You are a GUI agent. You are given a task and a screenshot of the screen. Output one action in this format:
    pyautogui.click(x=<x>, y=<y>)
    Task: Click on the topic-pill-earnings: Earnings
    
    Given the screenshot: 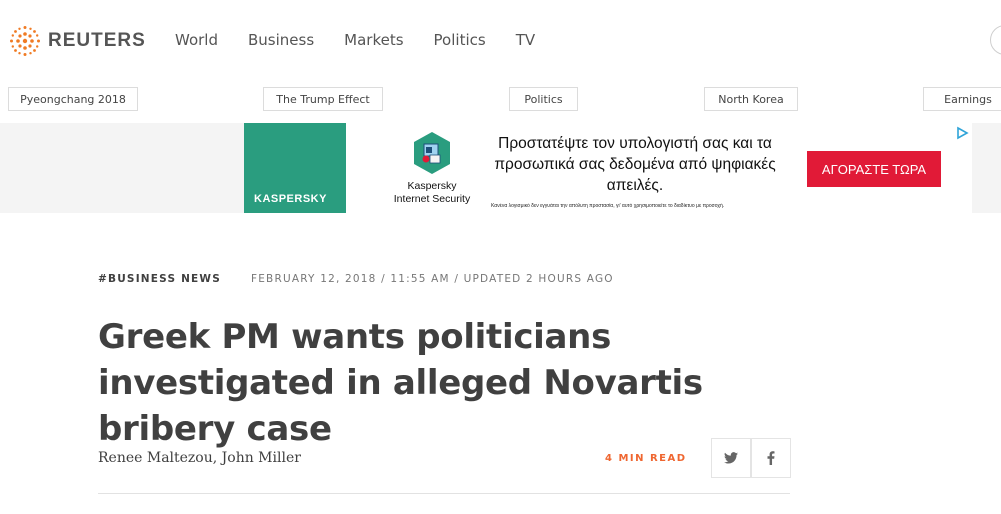 What is the action you would take?
    pyautogui.click(x=962, y=99)
    